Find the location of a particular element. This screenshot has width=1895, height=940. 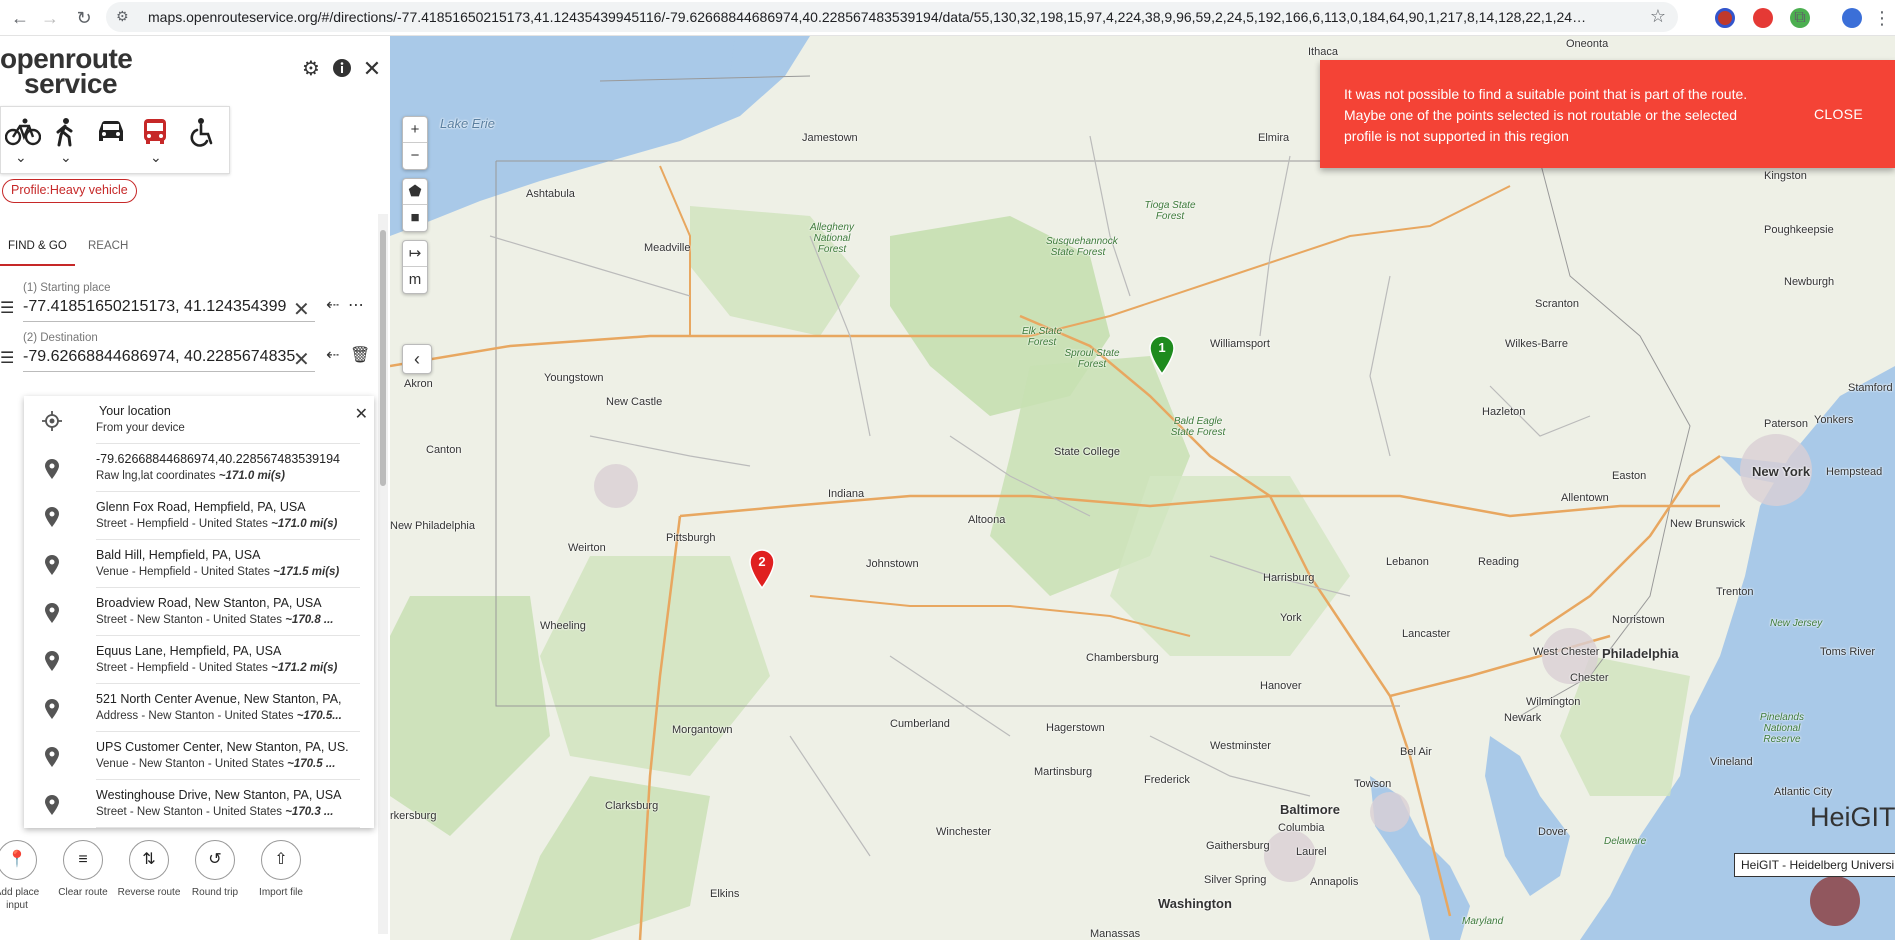

walking-icon is located at coordinates (64, 132).